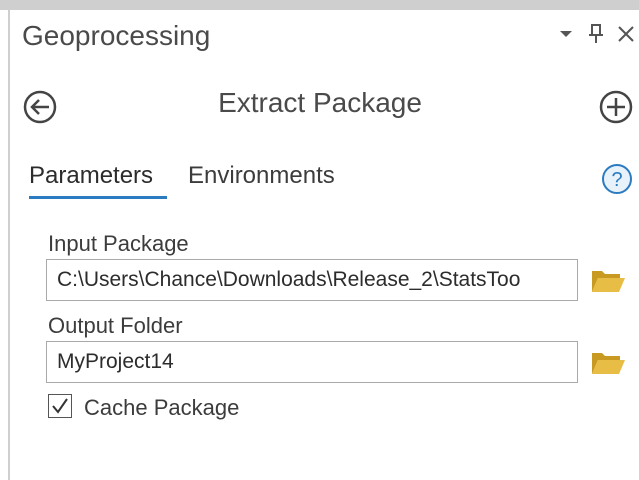 The height and width of the screenshot is (480, 639). What do you see at coordinates (9, 245) in the screenshot?
I see `pane-left-border` at bounding box center [9, 245].